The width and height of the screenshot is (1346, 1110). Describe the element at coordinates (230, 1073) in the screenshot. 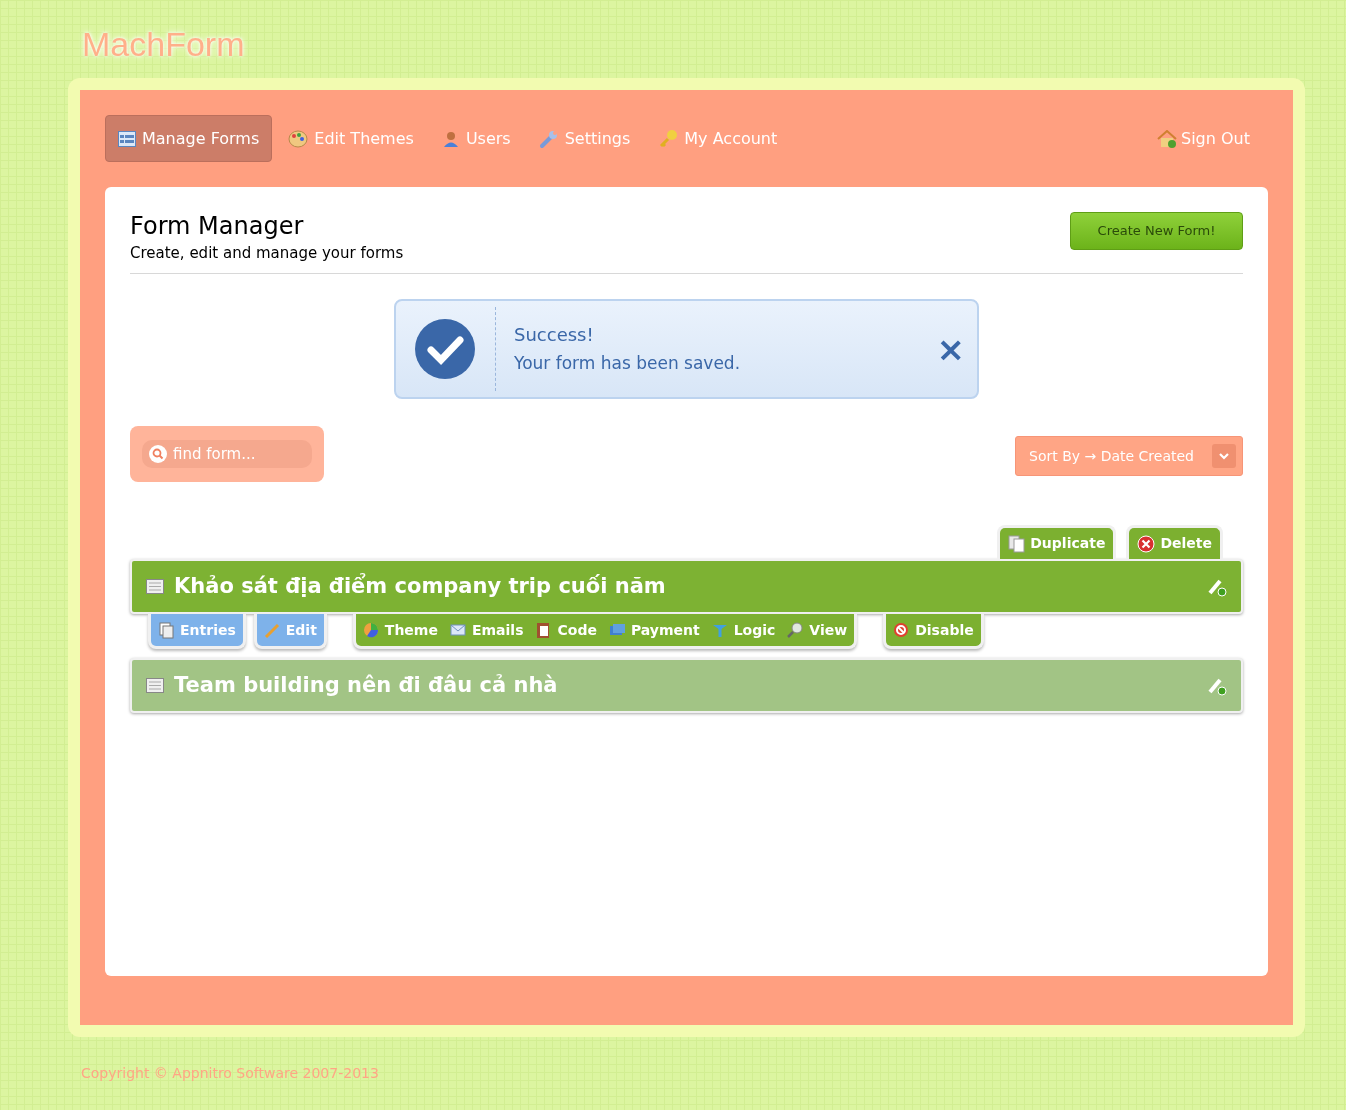

I see `copyright-text: Copyright © Appnitro Software 2007-2013` at that location.